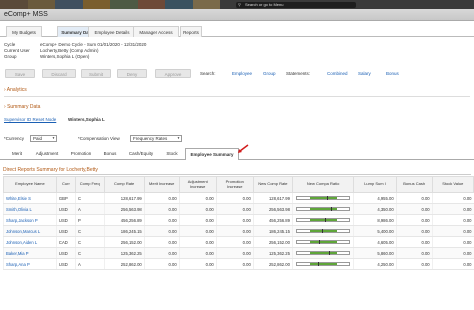 The width and height of the screenshot is (474, 310). What do you see at coordinates (337, 73) in the screenshot?
I see `statement-combined-link: Combined` at bounding box center [337, 73].